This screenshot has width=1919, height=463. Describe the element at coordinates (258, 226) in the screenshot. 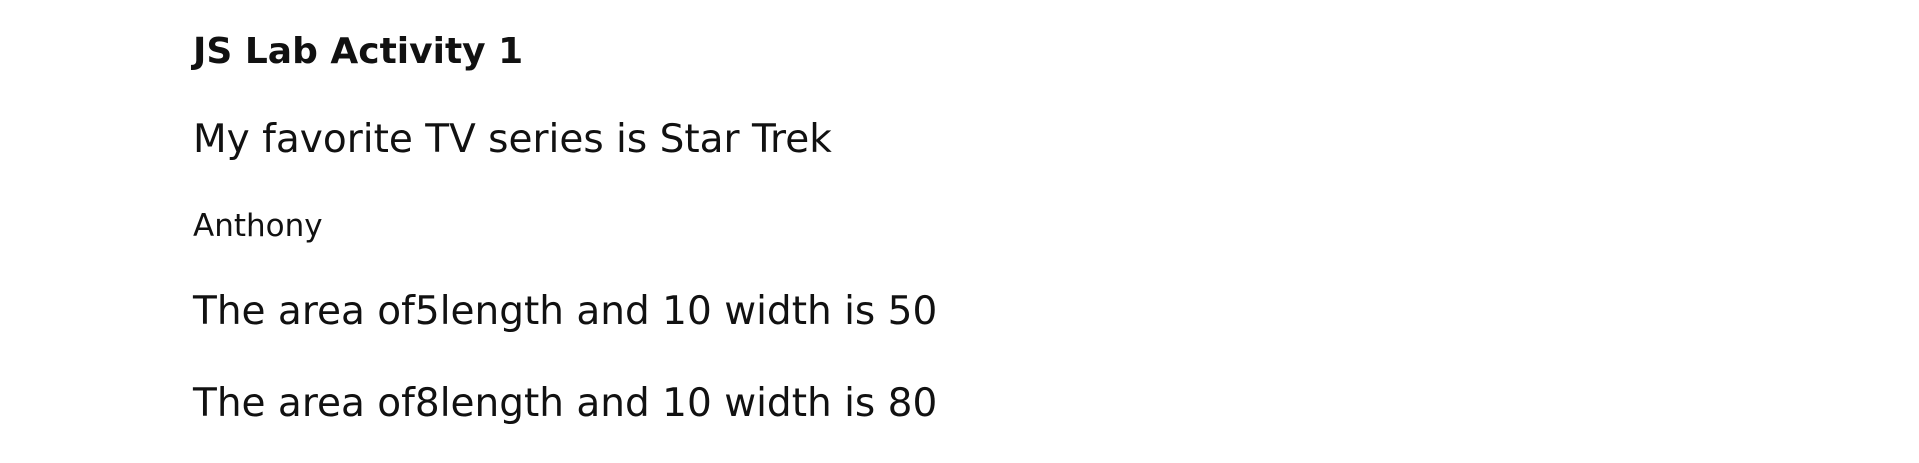

I see `name-text: Anthony` at that location.